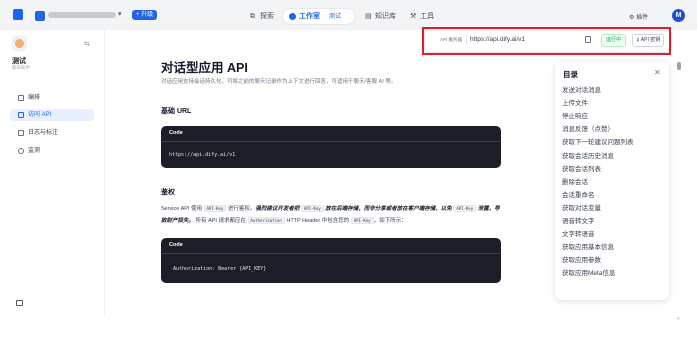 This screenshot has height=345, width=697. I want to click on monitor-icon, so click(21, 151).